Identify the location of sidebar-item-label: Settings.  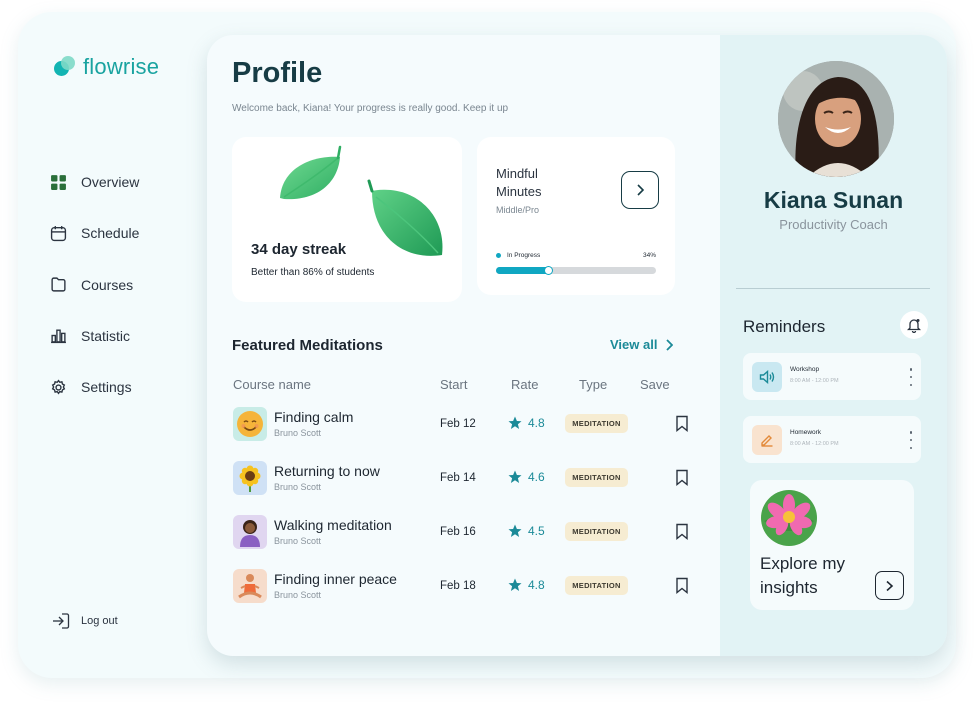
(106, 387).